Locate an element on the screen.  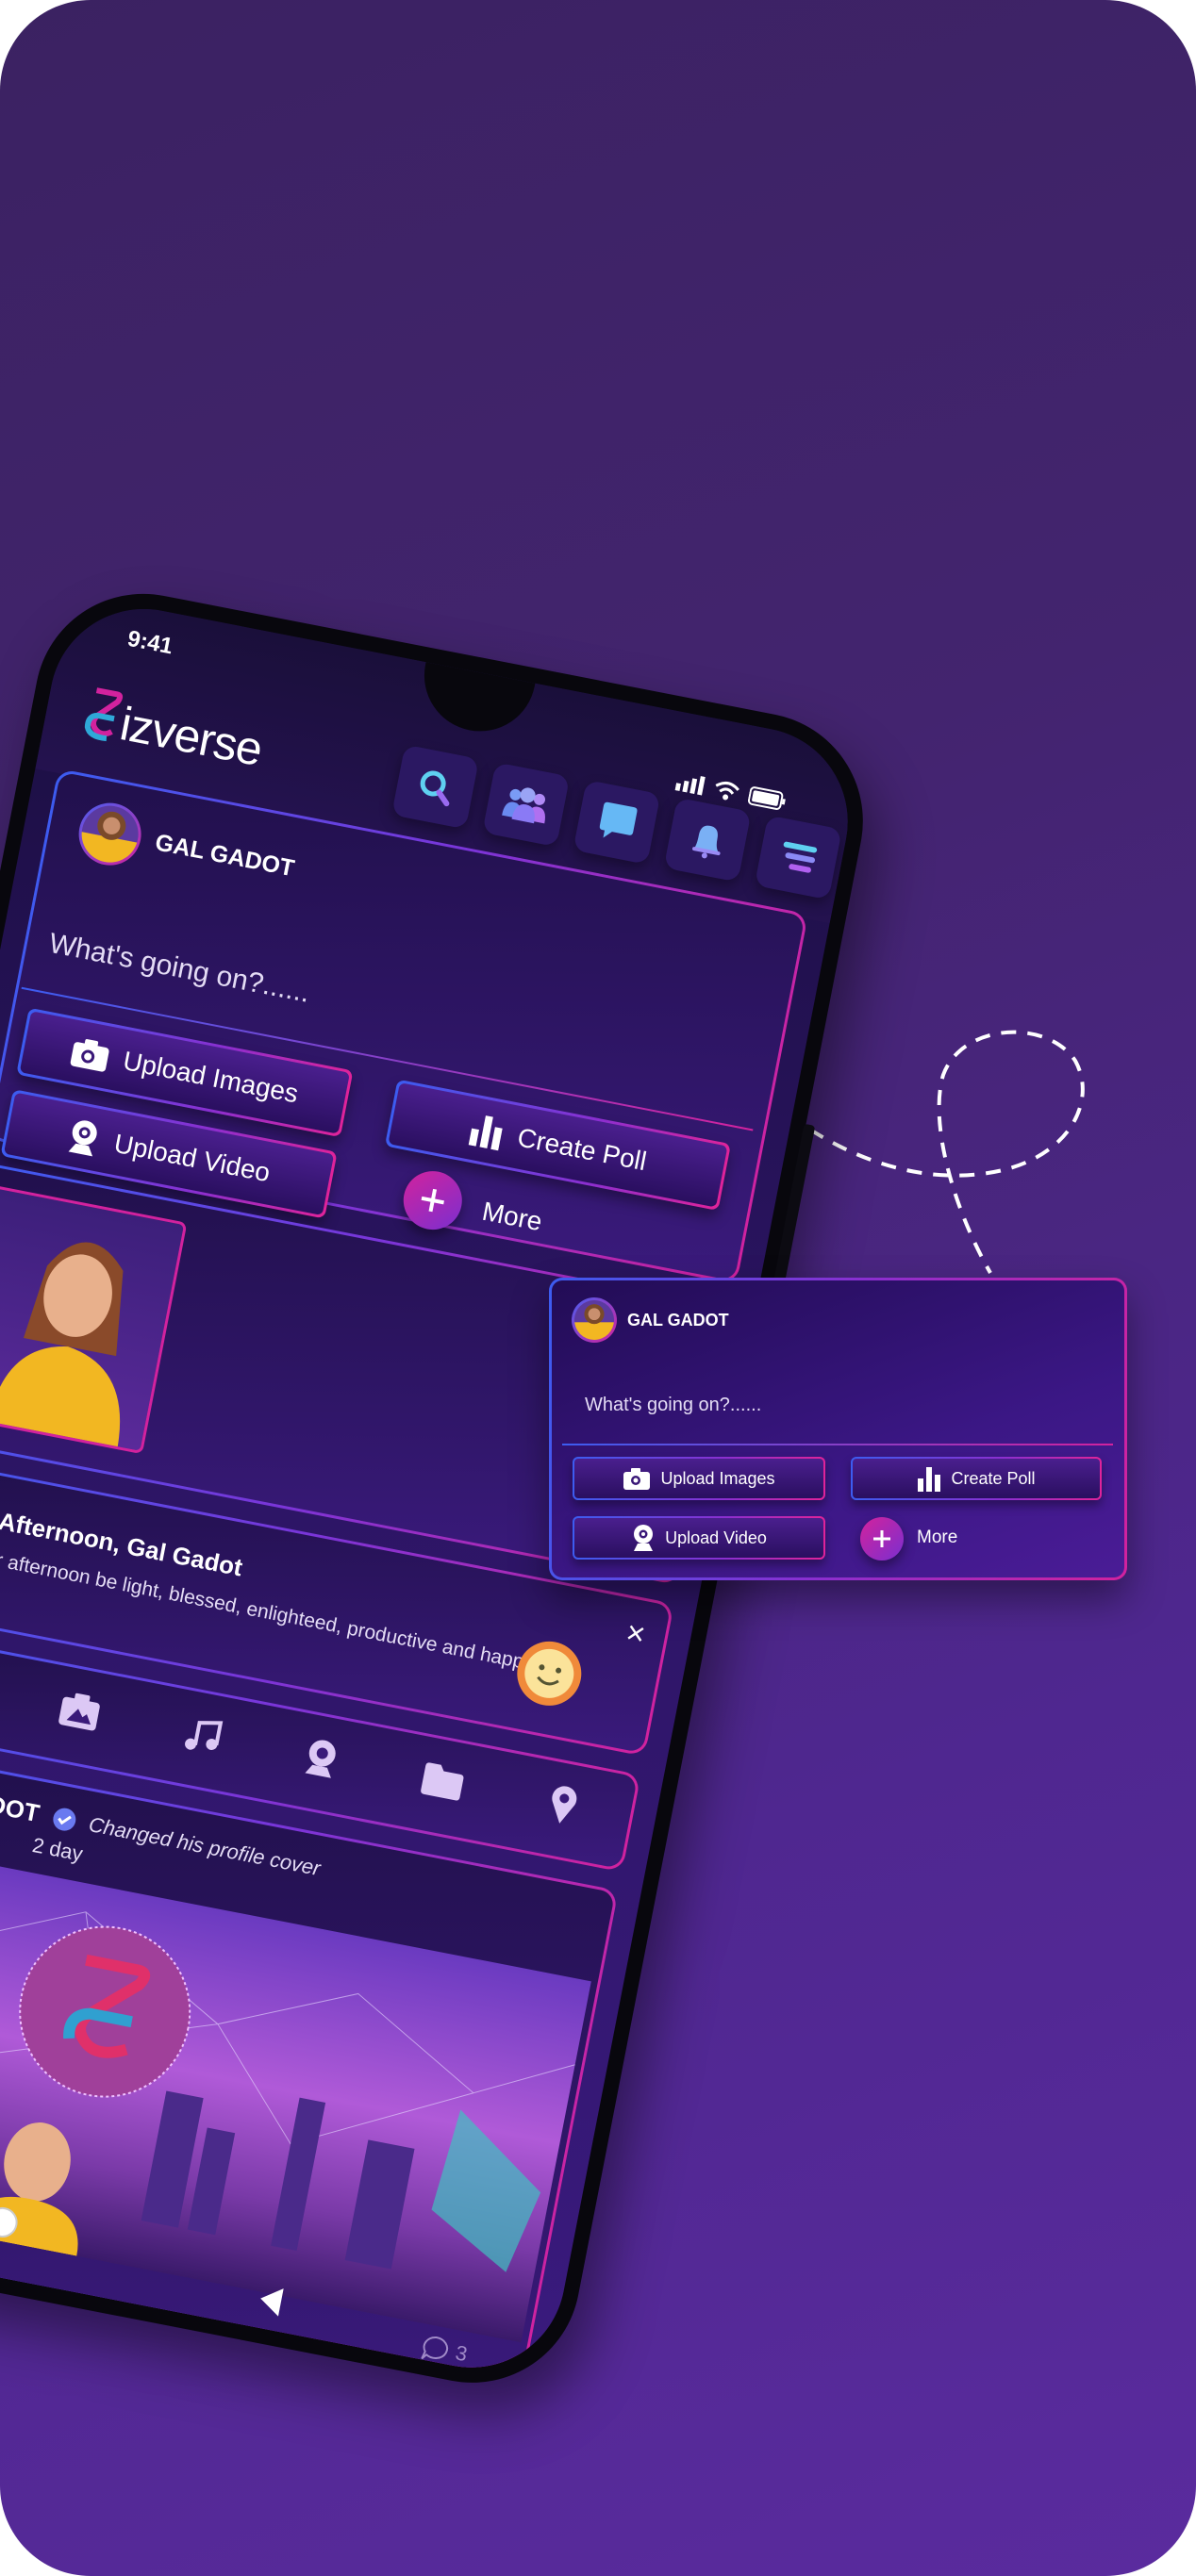
friends-icon is located at coordinates (524, 805).